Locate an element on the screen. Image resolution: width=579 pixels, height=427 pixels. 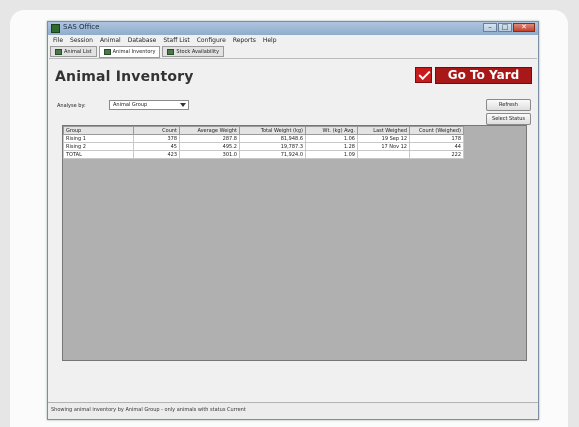
tab-stock-availability: Stock Availability is located at coordinates (193, 51).